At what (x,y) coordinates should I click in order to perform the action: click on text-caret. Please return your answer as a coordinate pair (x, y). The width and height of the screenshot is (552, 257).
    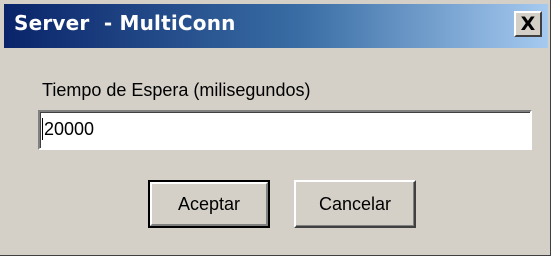
    Looking at the image, I should click on (42, 129).